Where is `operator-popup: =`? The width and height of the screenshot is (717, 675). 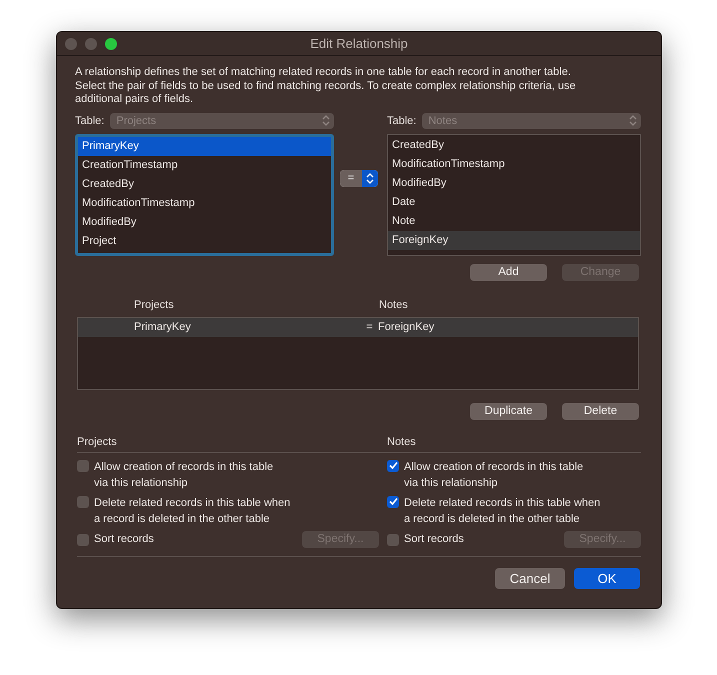 operator-popup: = is located at coordinates (359, 178).